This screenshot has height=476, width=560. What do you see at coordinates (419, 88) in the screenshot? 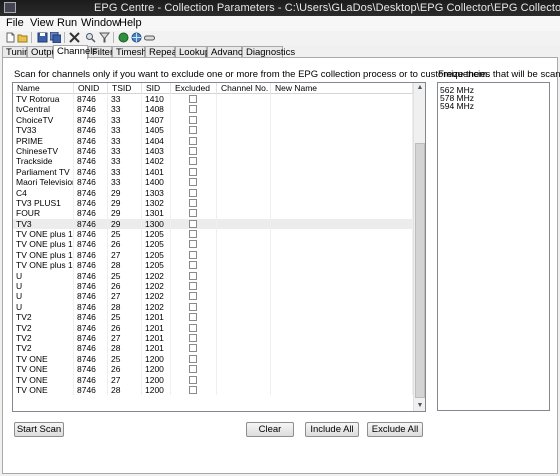
I see `scroll-up-arrow-icon: ▲` at bounding box center [419, 88].